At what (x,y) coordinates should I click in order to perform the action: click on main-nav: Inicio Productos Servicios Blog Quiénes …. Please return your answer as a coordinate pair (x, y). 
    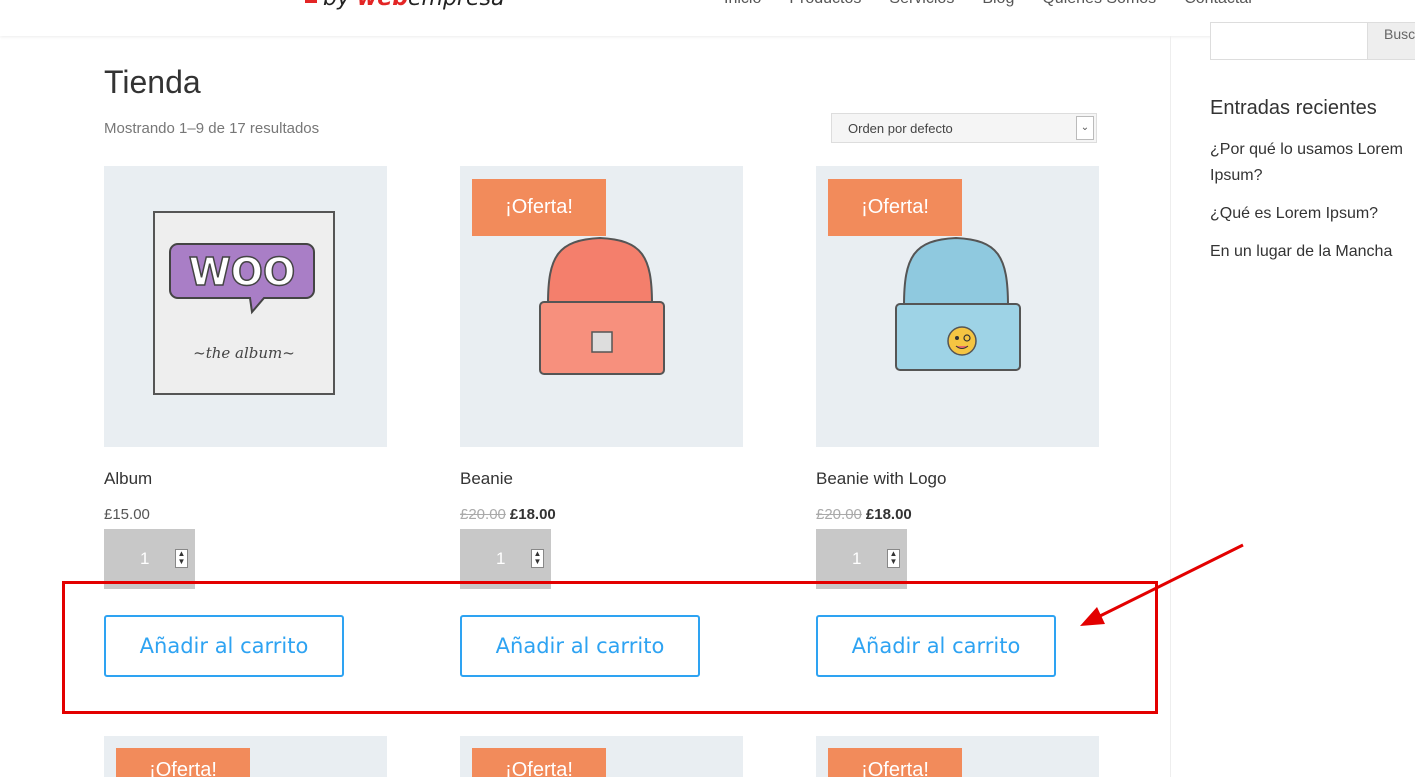
    Looking at the image, I should click on (989, 4).